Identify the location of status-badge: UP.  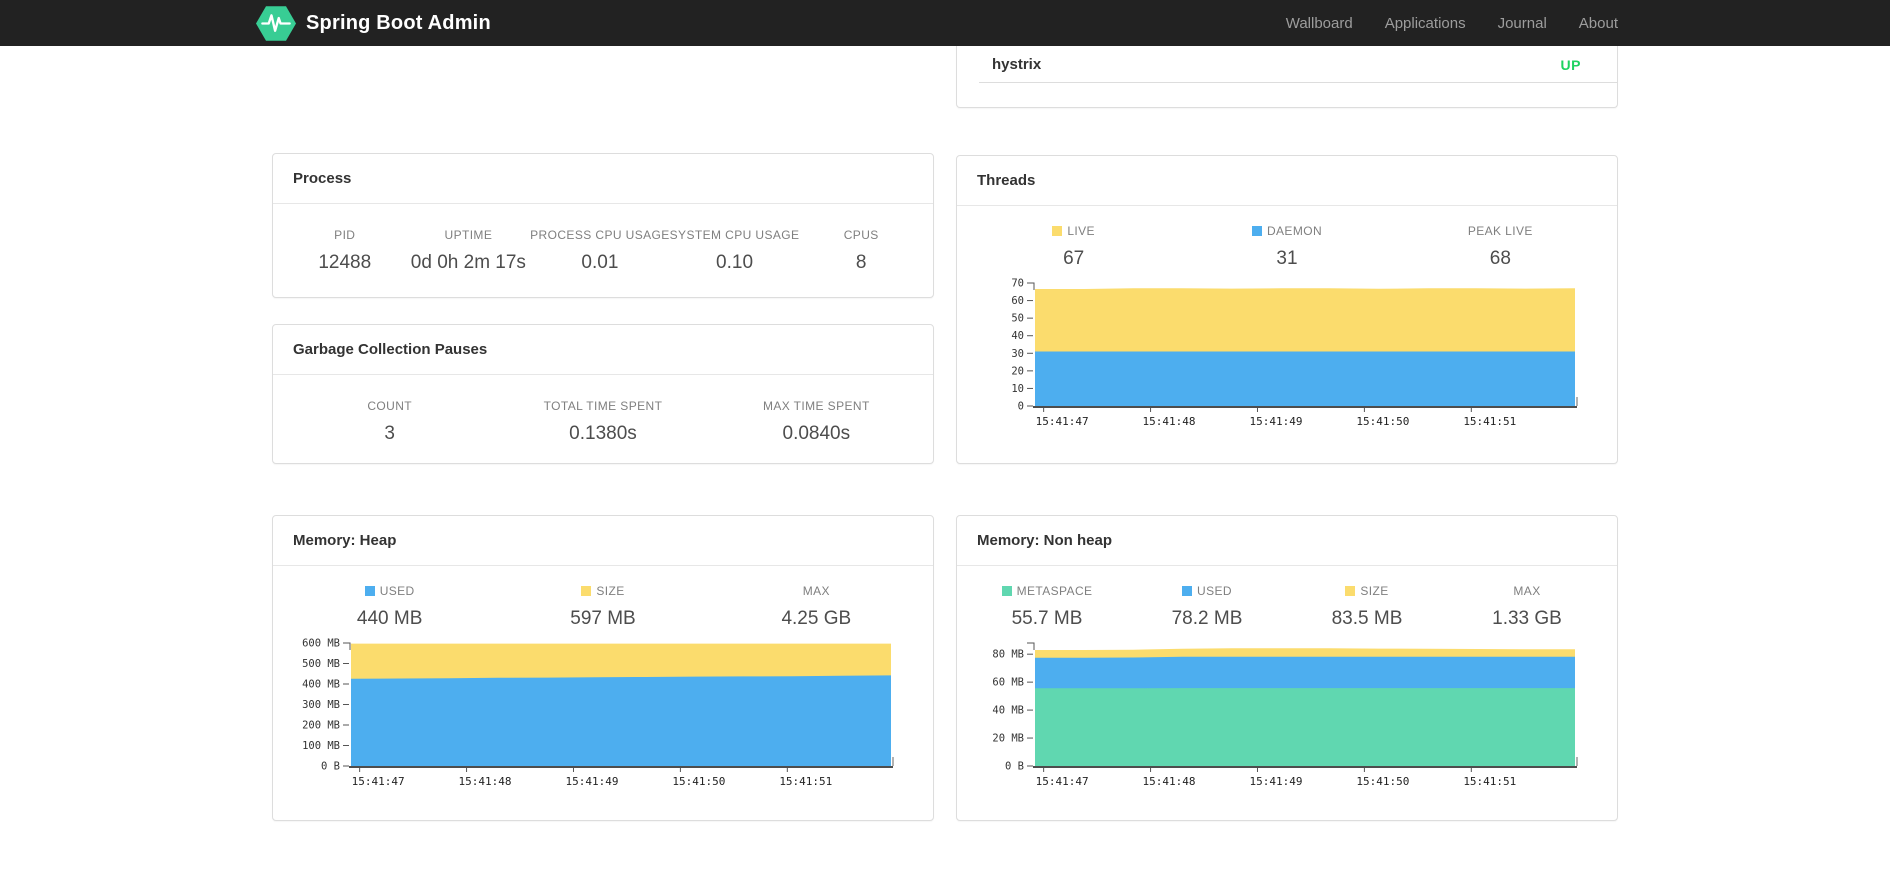
(1570, 64).